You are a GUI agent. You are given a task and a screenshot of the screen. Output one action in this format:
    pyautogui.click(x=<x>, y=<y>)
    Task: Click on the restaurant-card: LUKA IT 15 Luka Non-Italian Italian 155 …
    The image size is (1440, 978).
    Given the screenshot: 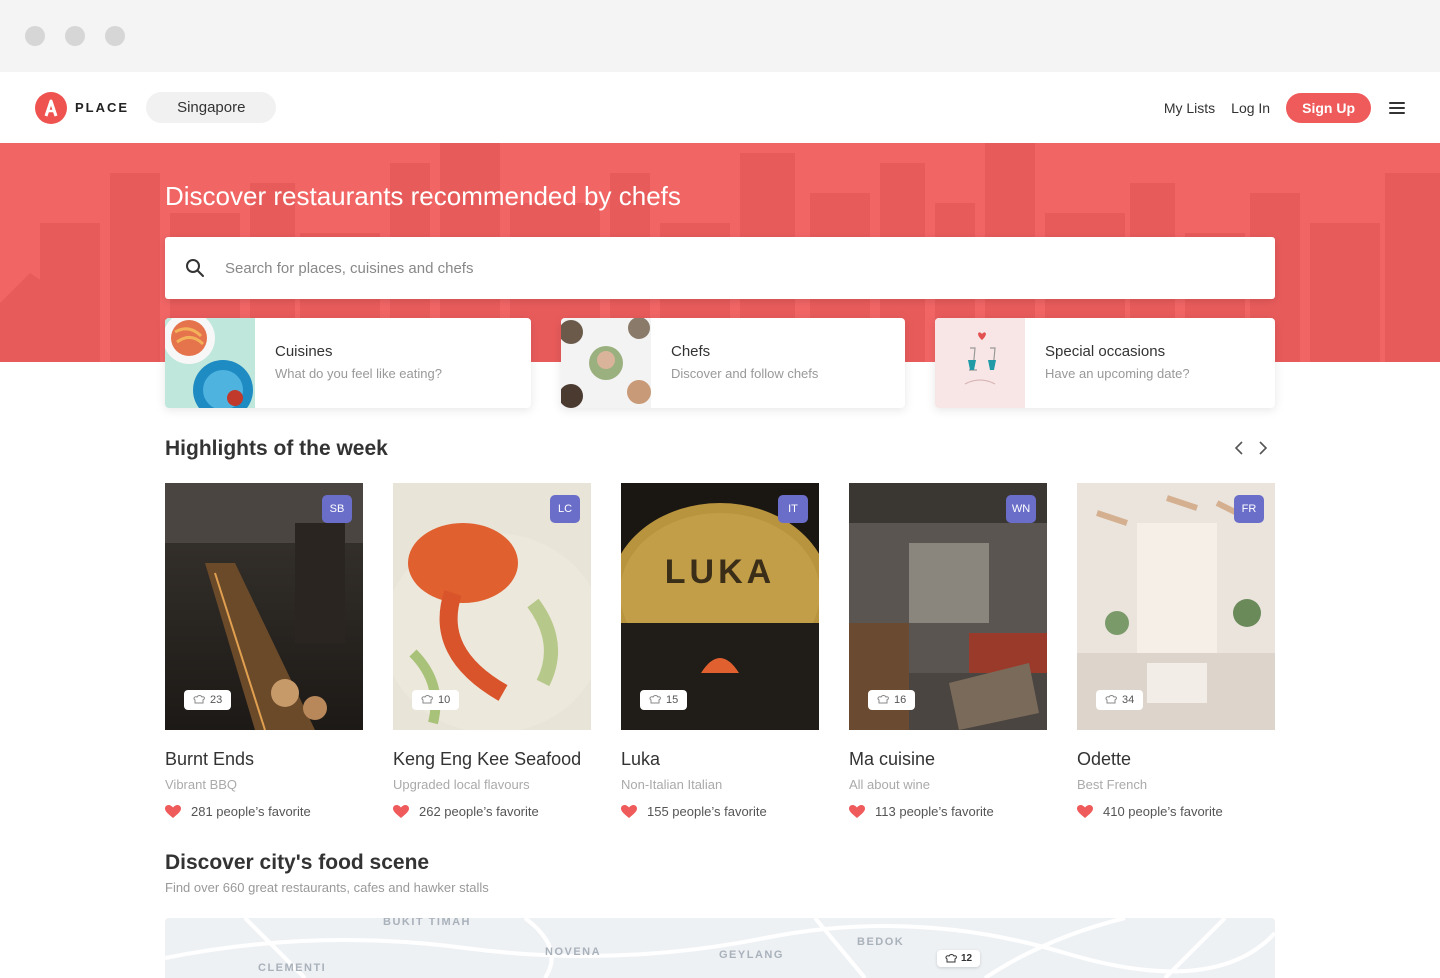 What is the action you would take?
    pyautogui.click(x=720, y=651)
    